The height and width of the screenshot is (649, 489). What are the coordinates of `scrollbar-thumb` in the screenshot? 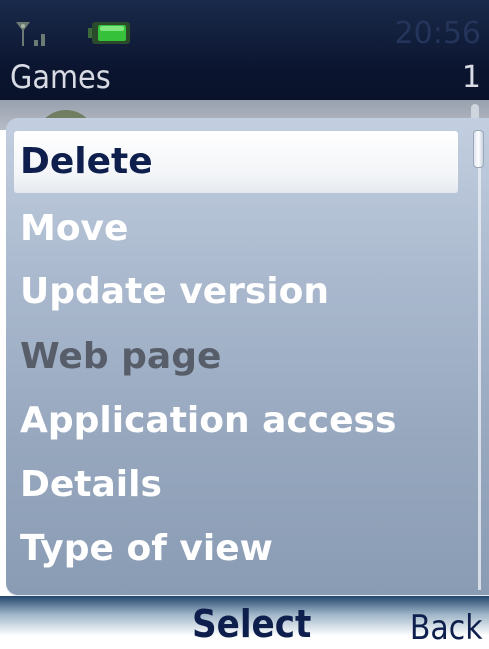 It's located at (478, 149).